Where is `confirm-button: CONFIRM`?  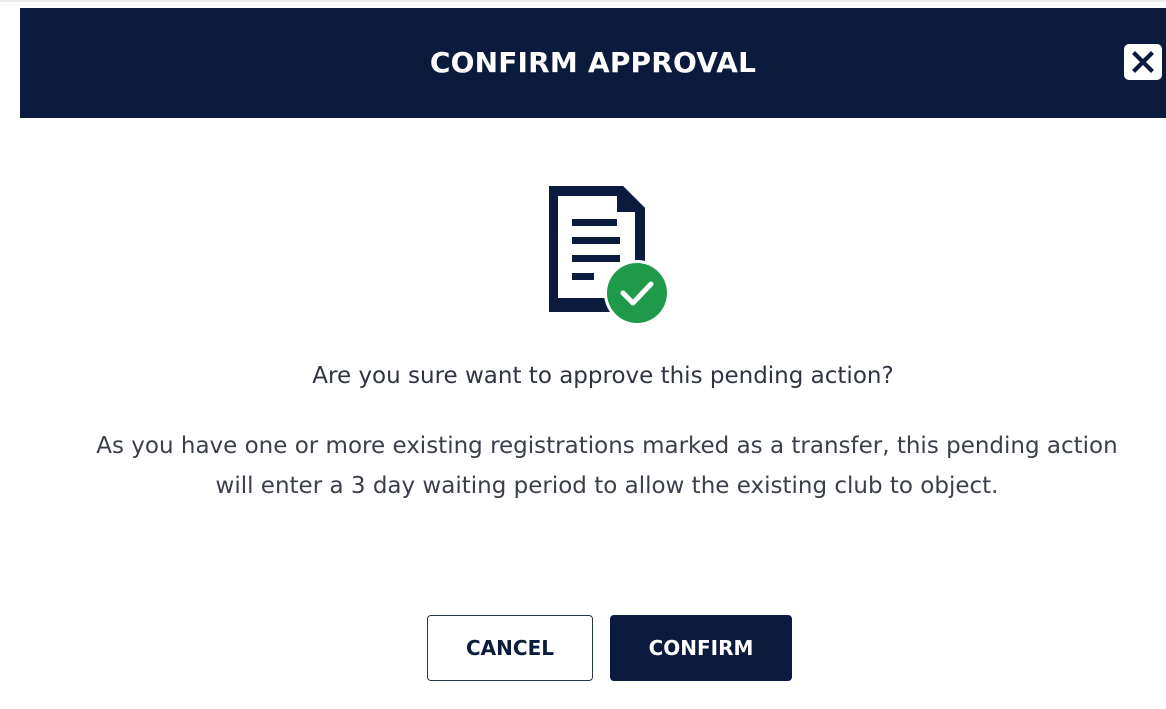 confirm-button: CONFIRM is located at coordinates (701, 648).